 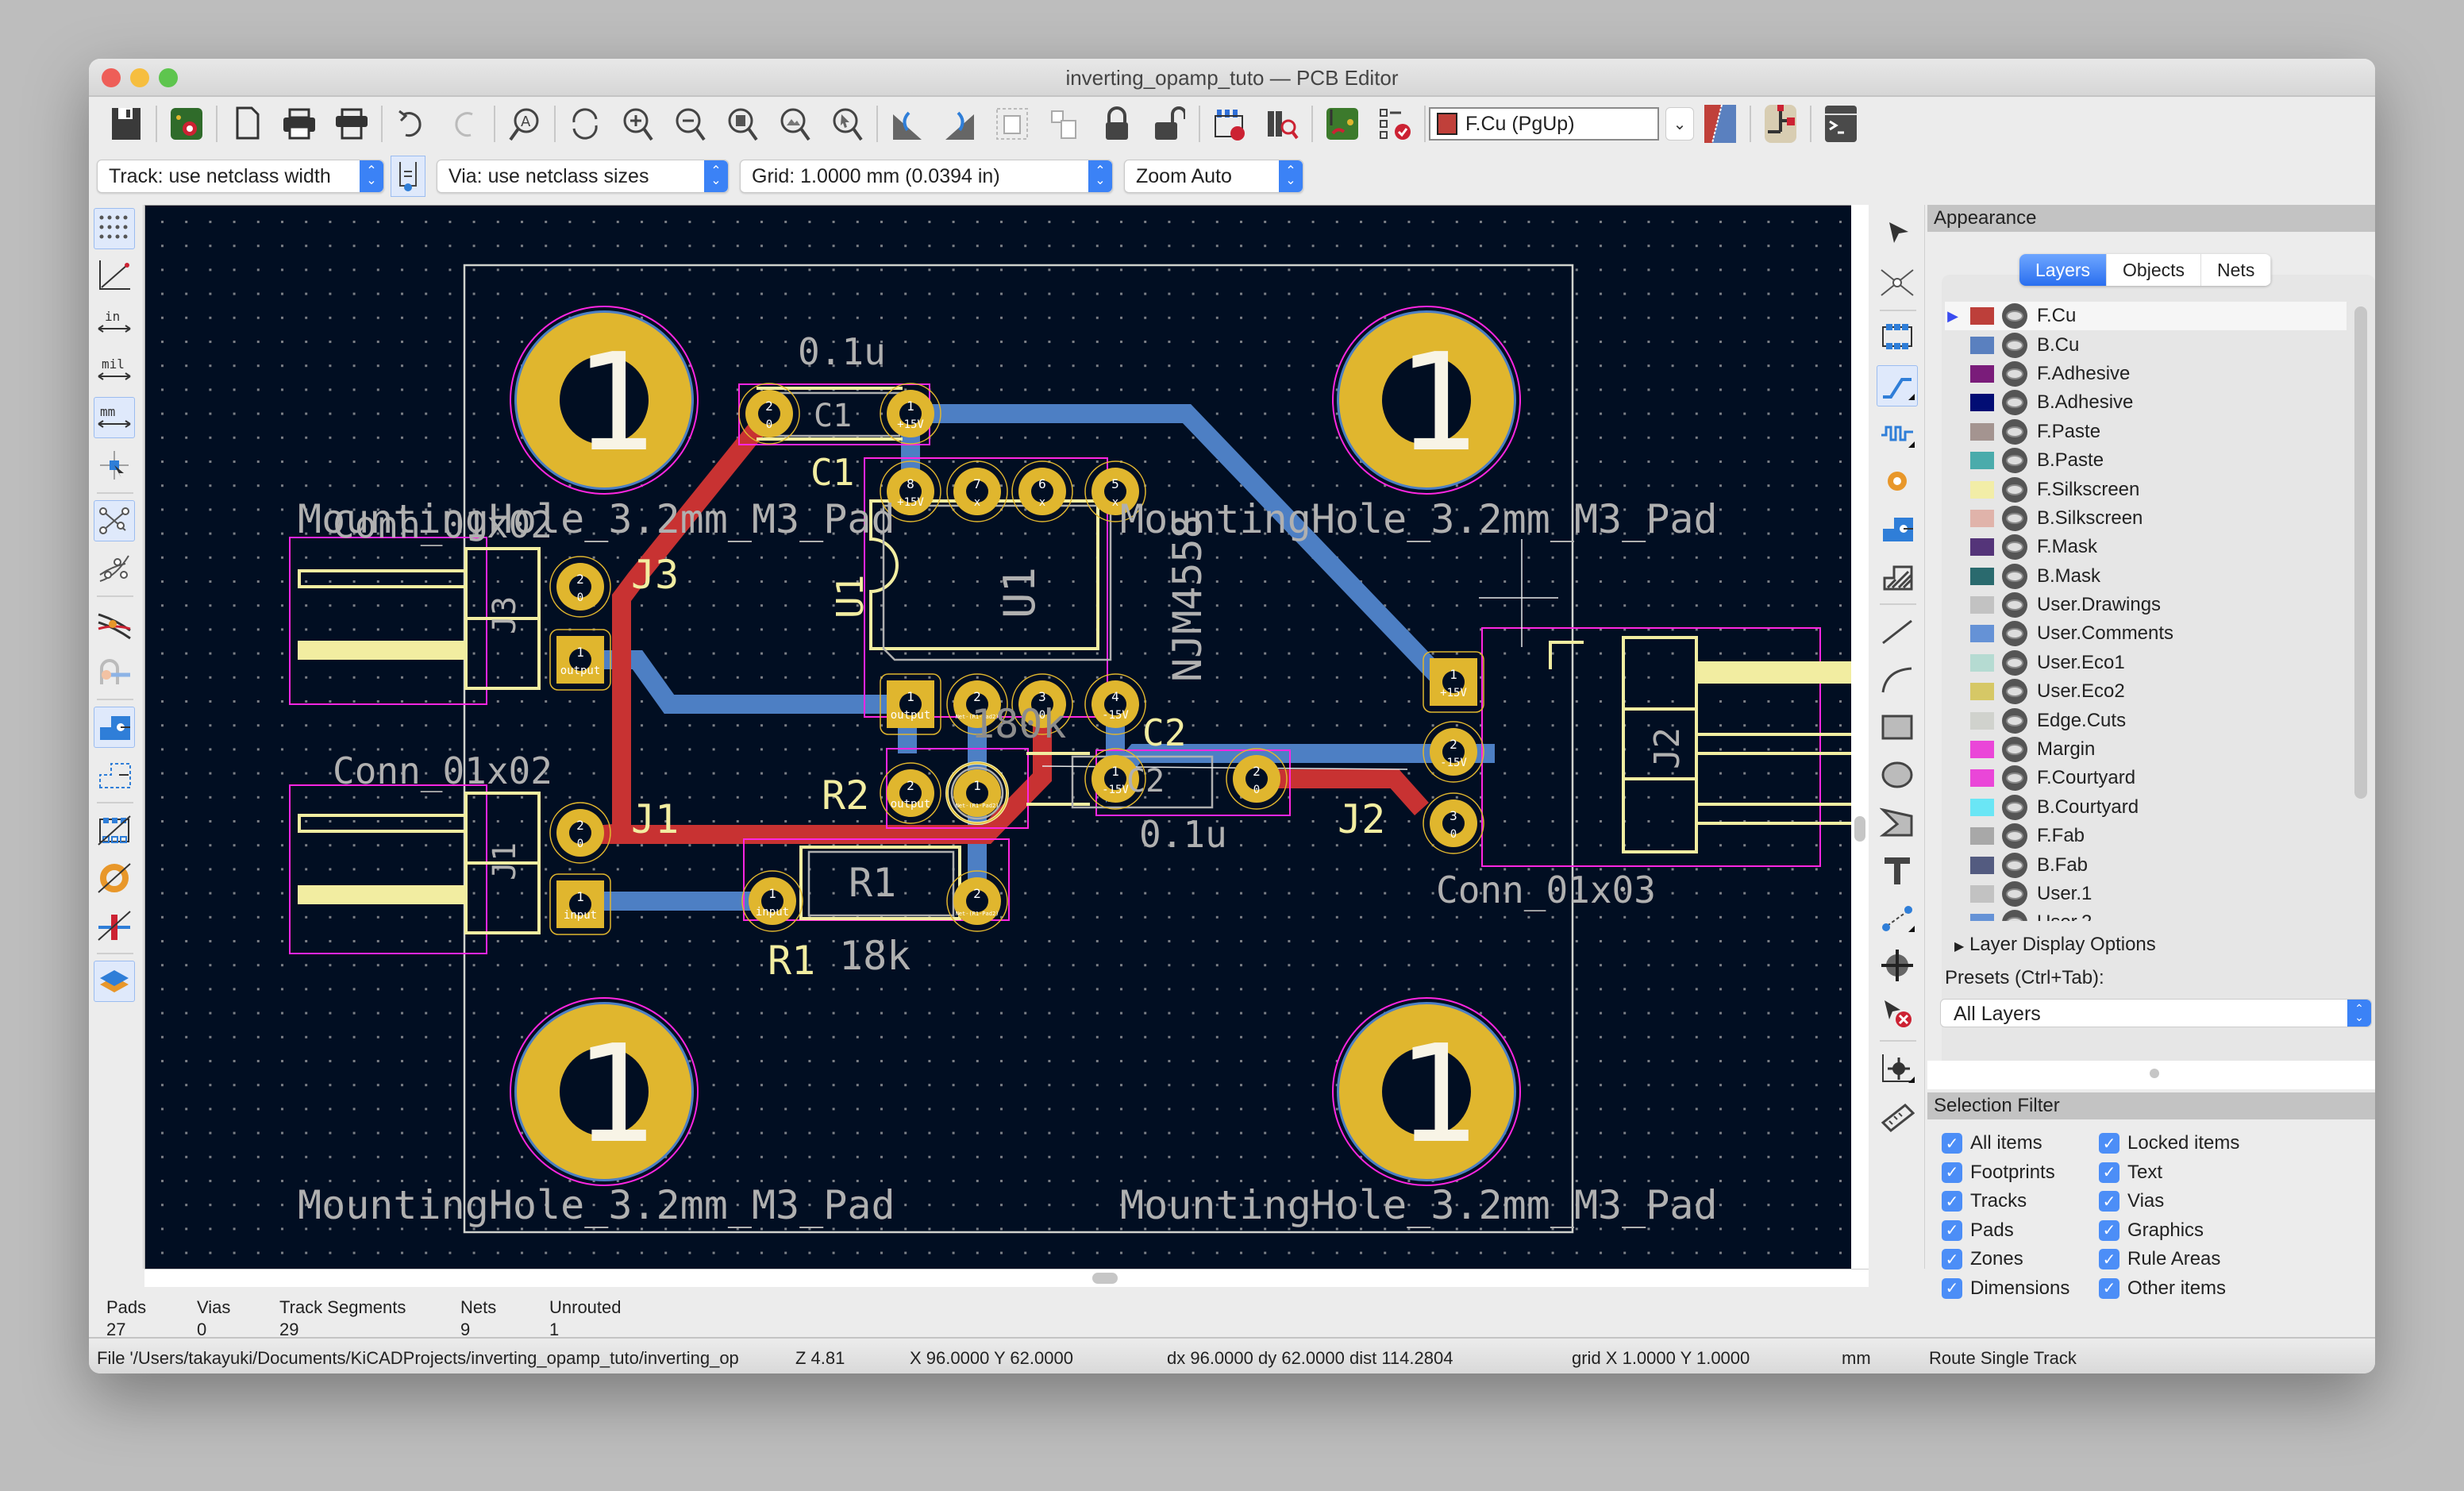 What do you see at coordinates (240, 176) in the screenshot?
I see `track-width-select: Track: use netclass width ⌃ ⌄` at bounding box center [240, 176].